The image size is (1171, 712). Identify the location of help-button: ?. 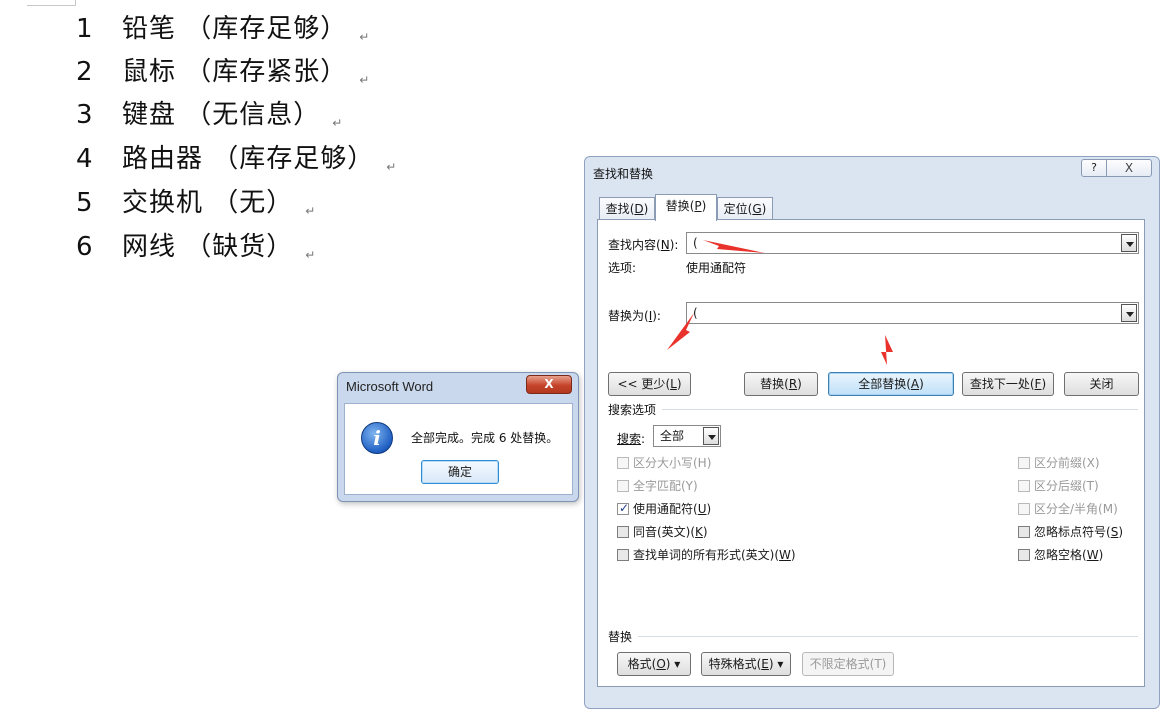
(1094, 168).